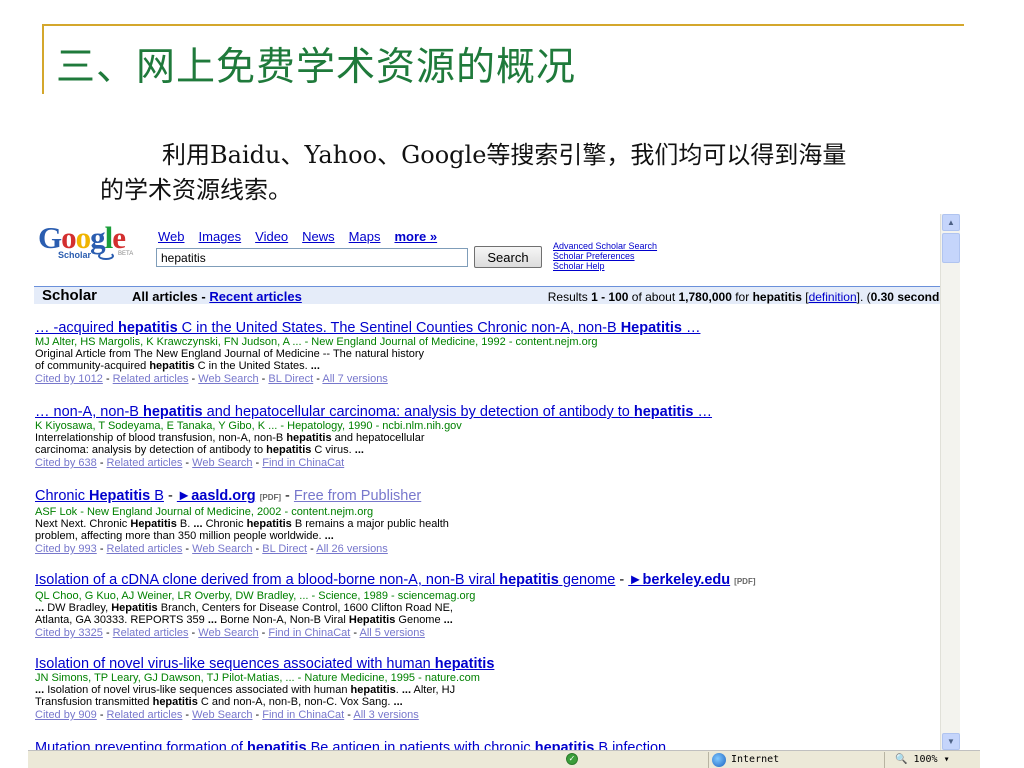 The image size is (1024, 768). I want to click on google-scholar-logo: Google Scholar BETA, so click(98, 242).